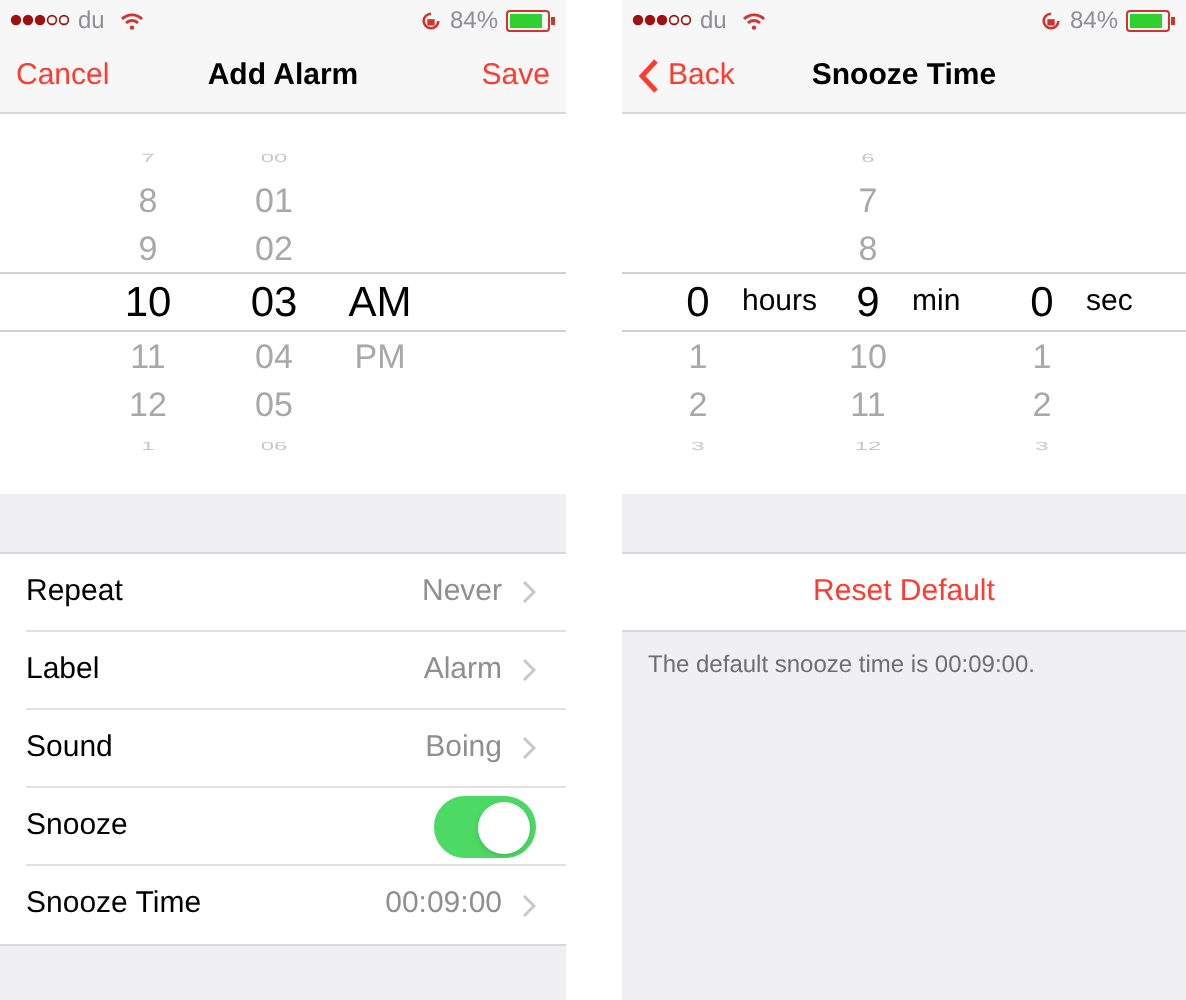 Image resolution: width=1186 pixels, height=1000 pixels. What do you see at coordinates (274, 404) in the screenshot?
I see `picker-value: 05` at bounding box center [274, 404].